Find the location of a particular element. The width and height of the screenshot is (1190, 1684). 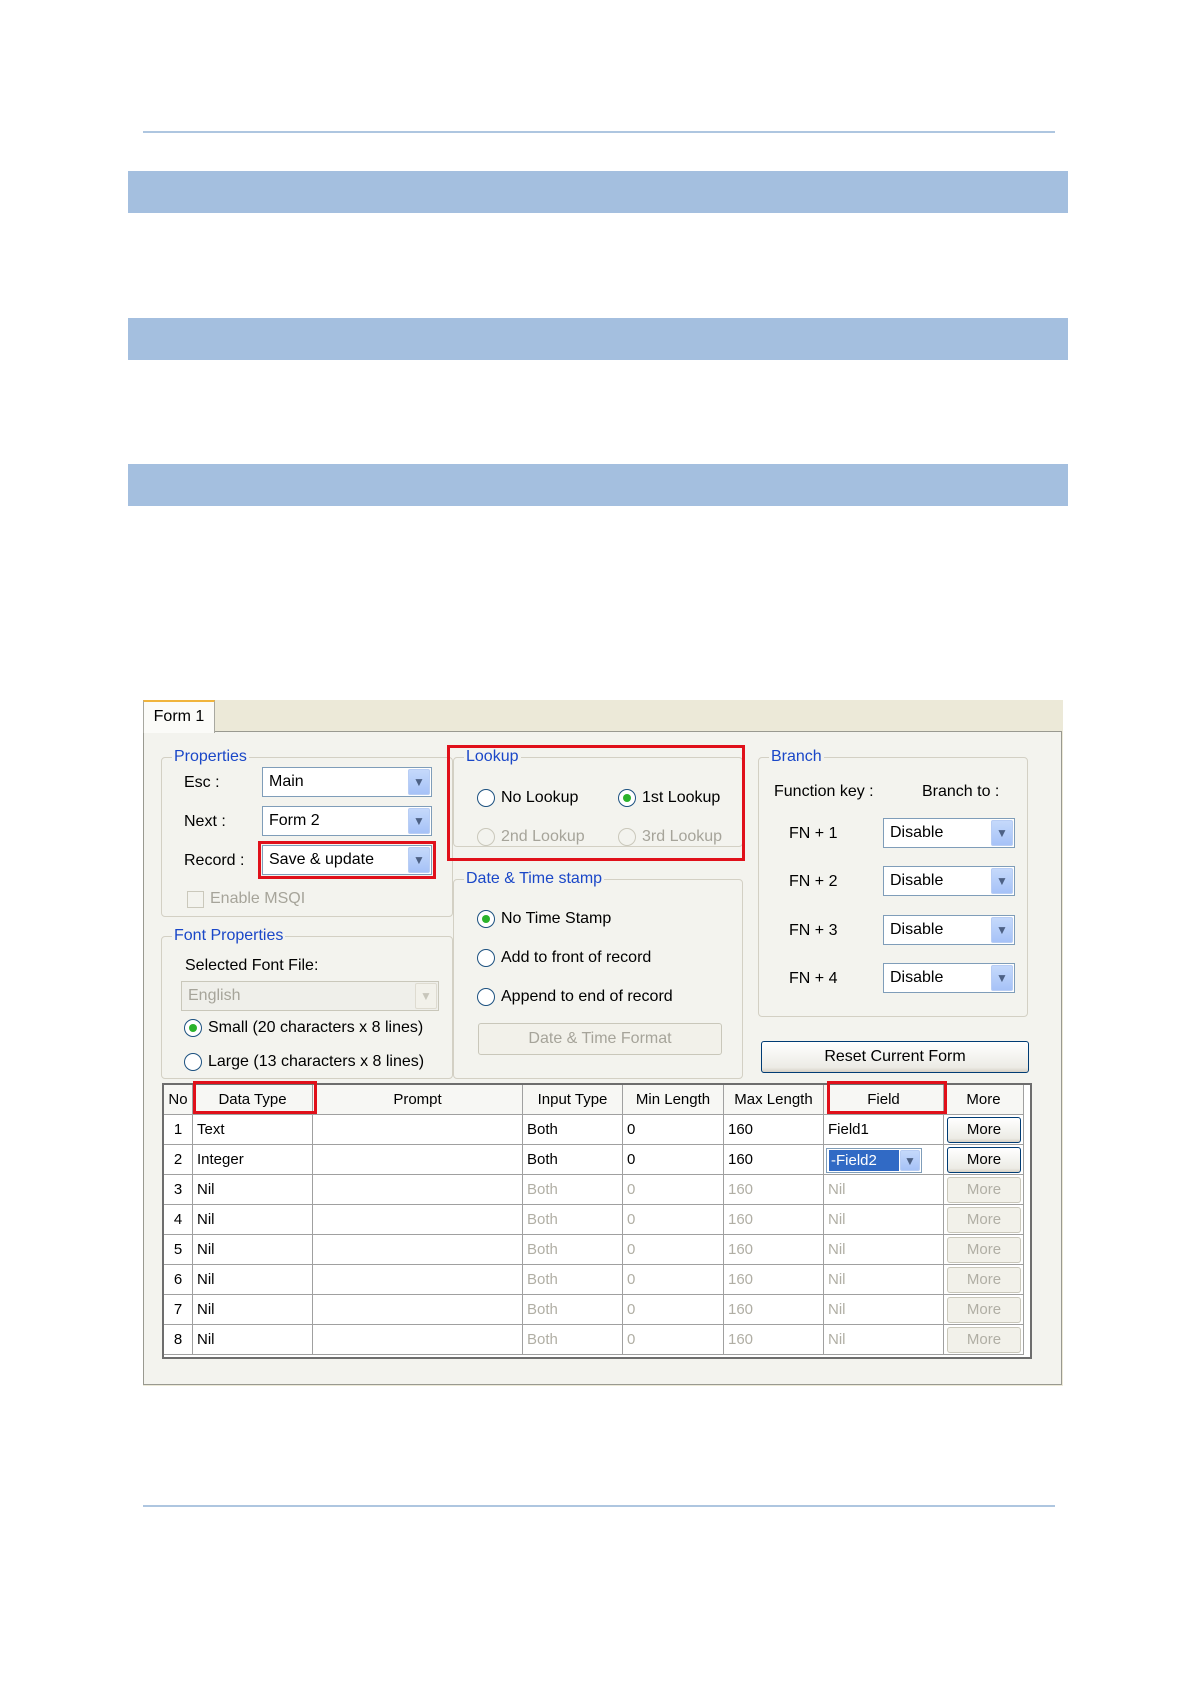

no-time-stamp-label: No Time Stamp is located at coordinates (556, 918).